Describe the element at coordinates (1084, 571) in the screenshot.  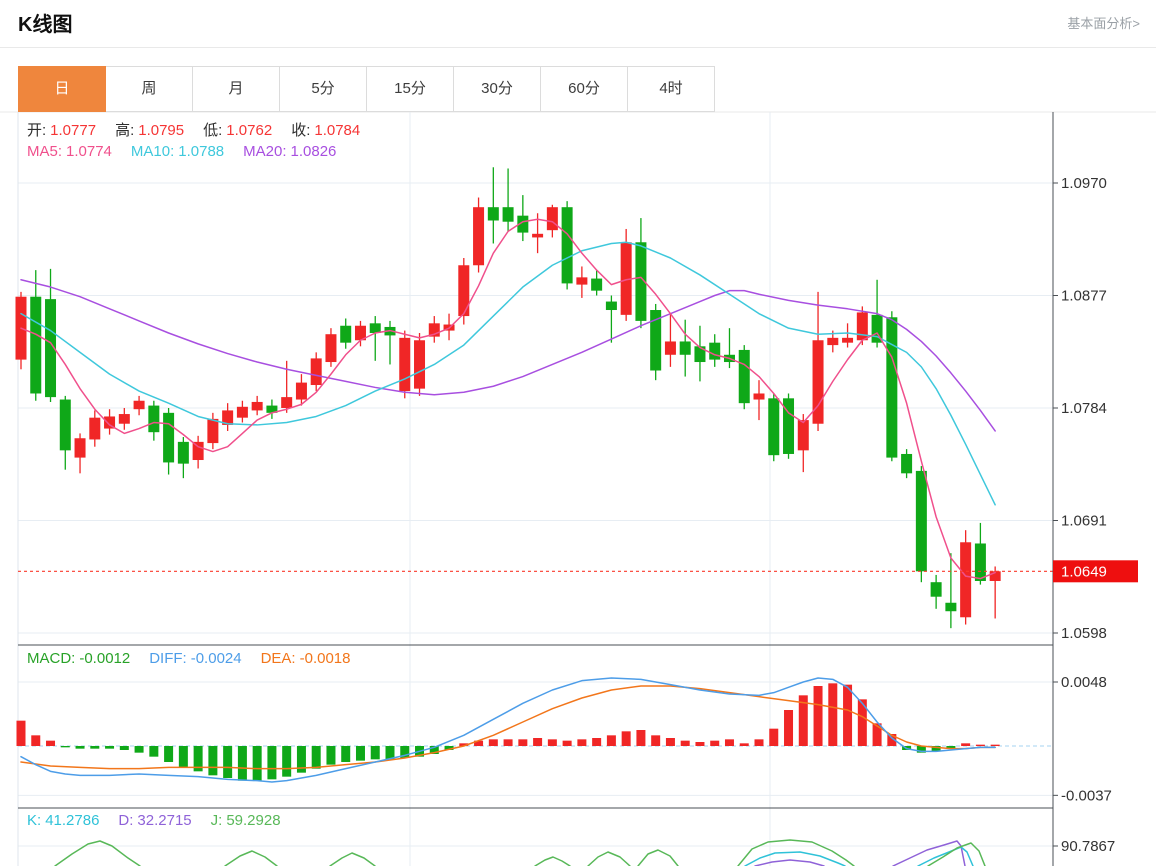
I see `current-price-label: 1.0649` at that location.